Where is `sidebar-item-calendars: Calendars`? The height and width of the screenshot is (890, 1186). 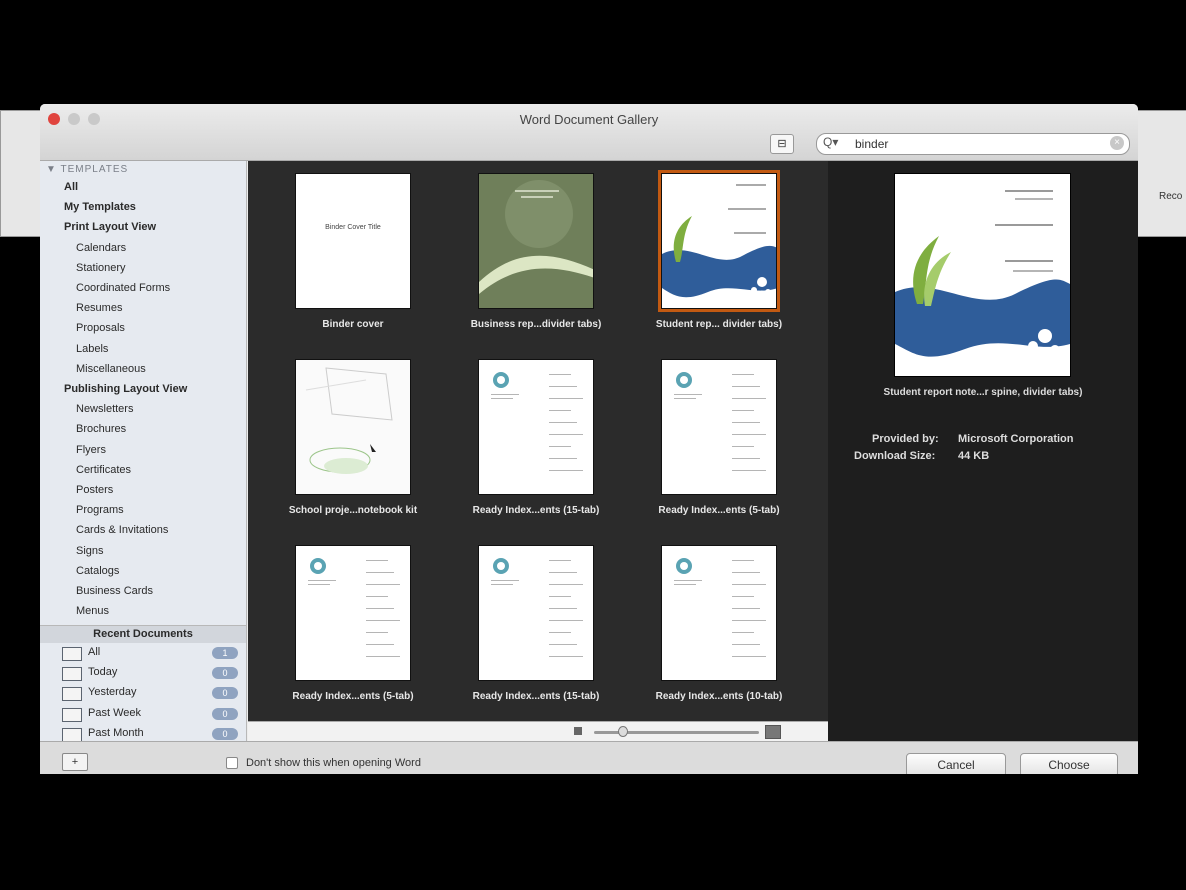
sidebar-item-calendars: Calendars is located at coordinates (101, 248).